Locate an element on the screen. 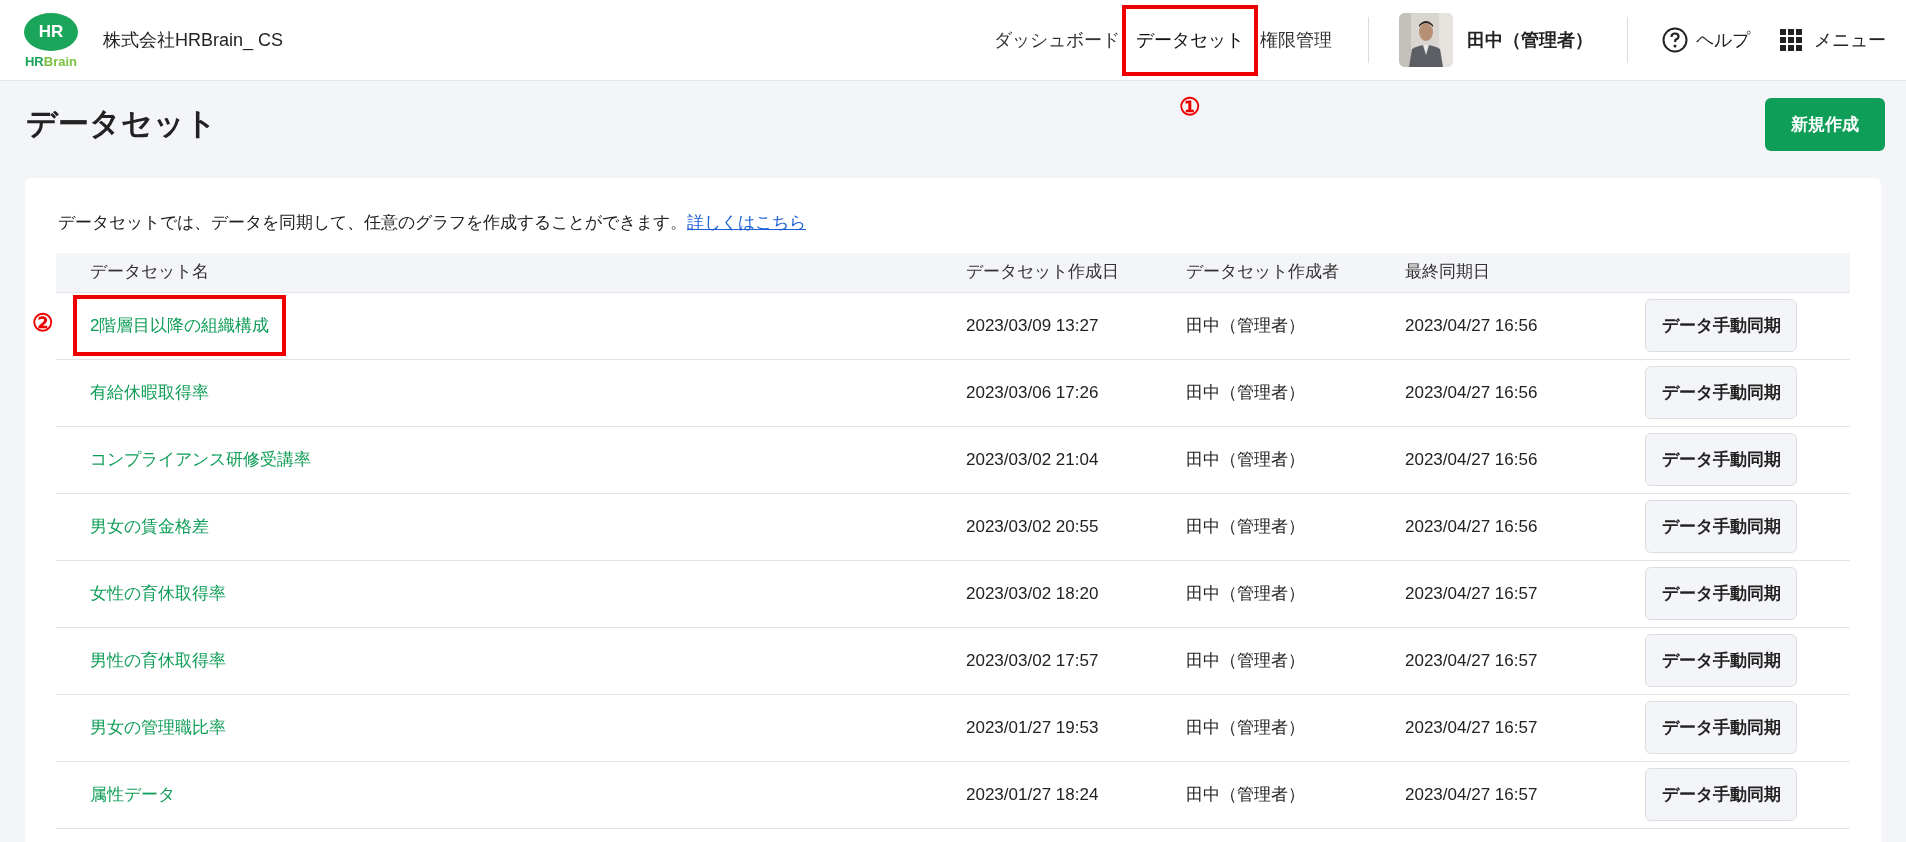  dataset-link: 男女の管理職比率 is located at coordinates (158, 727).